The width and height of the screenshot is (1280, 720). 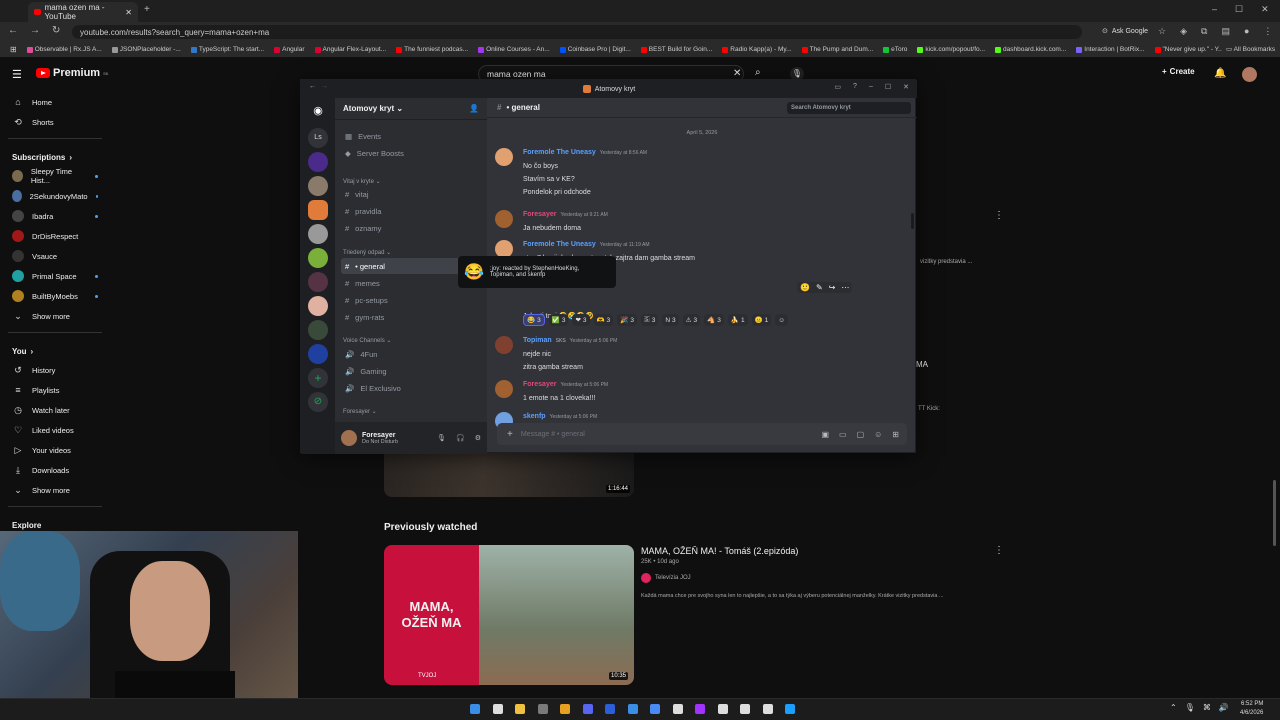 What do you see at coordinates (1267, 31) in the screenshot?
I see `menu-icon: ⋮` at bounding box center [1267, 31].